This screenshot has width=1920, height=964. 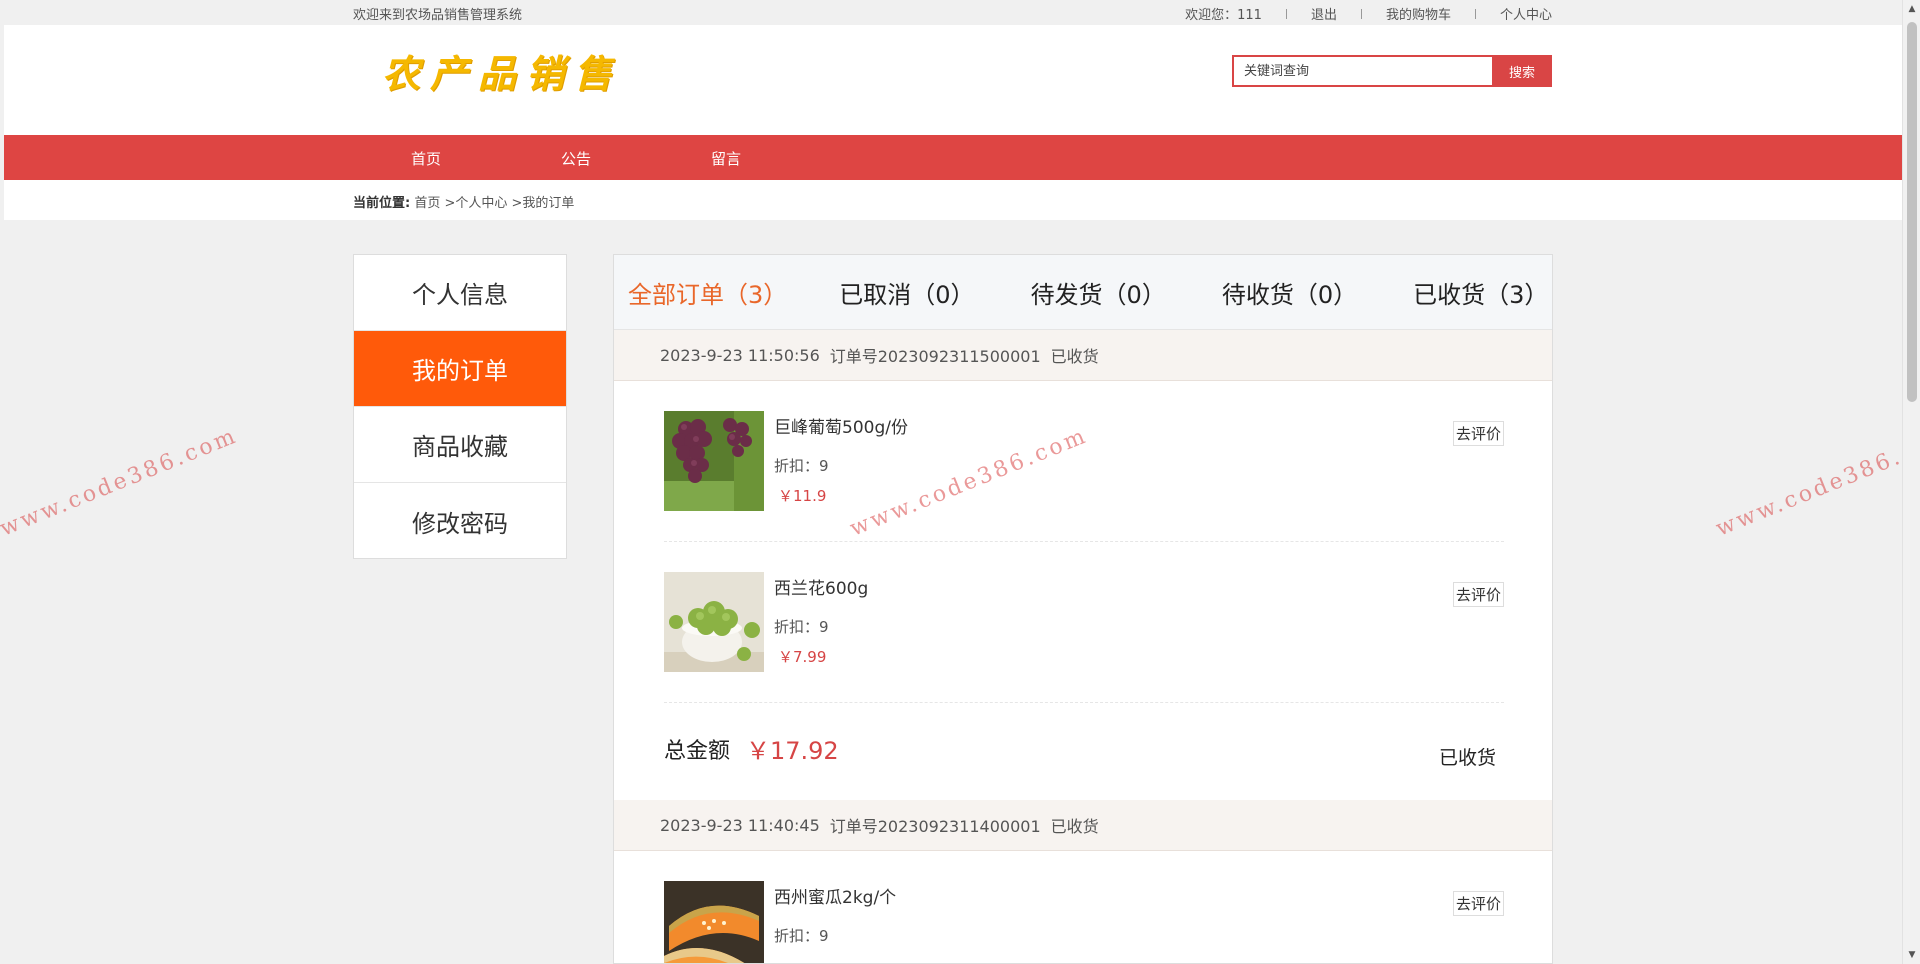 What do you see at coordinates (740, 355) in the screenshot?
I see `order-time: 2023-9-23 11:50:56` at bounding box center [740, 355].